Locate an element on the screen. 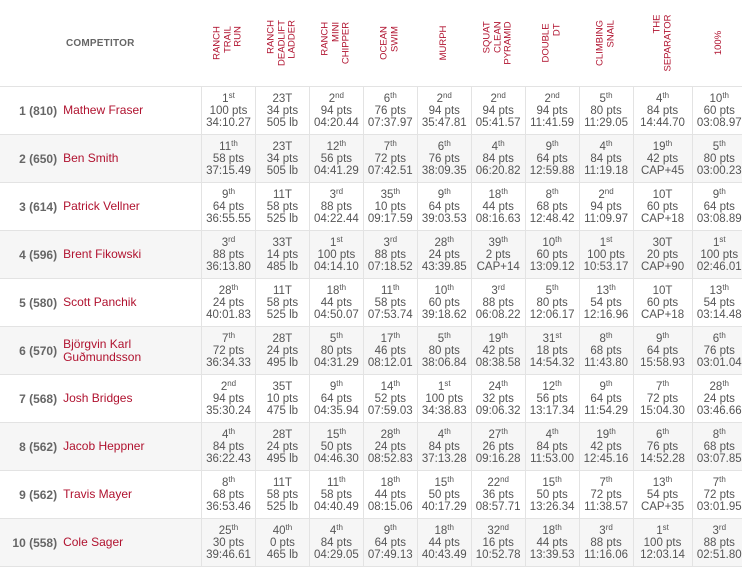  event-points: 76 pts is located at coordinates (719, 350).